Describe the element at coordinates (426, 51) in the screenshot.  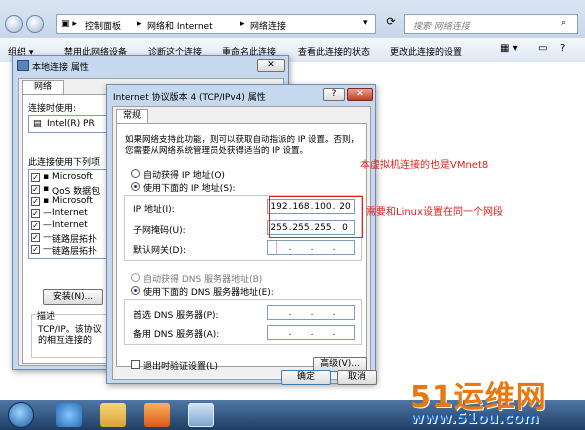
I see `toolbar-change-settings: 更改此连接的设置` at that location.